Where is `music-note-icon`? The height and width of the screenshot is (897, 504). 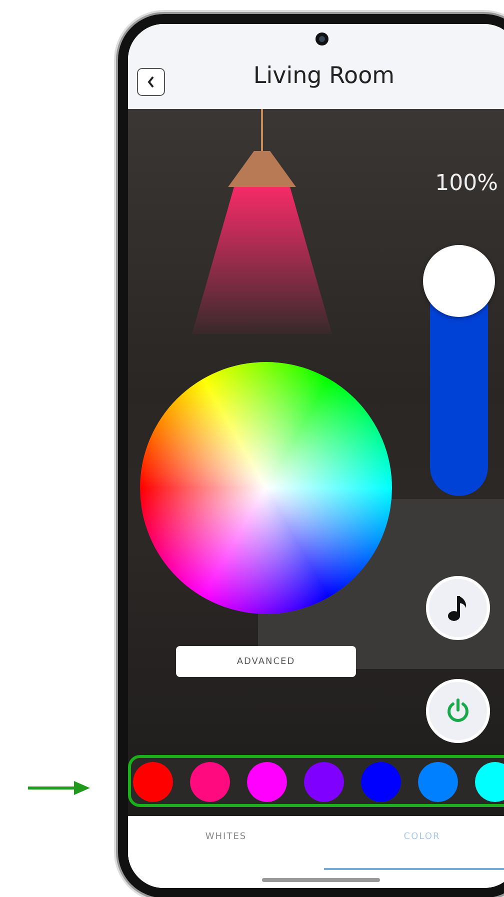
music-note-icon is located at coordinates (458, 608).